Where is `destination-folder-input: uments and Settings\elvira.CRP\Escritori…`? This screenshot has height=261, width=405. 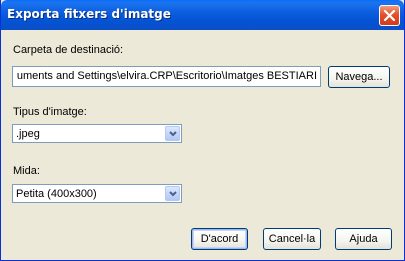 destination-folder-input: uments and Settings\elvira.CRP\Escritori… is located at coordinates (166, 76).